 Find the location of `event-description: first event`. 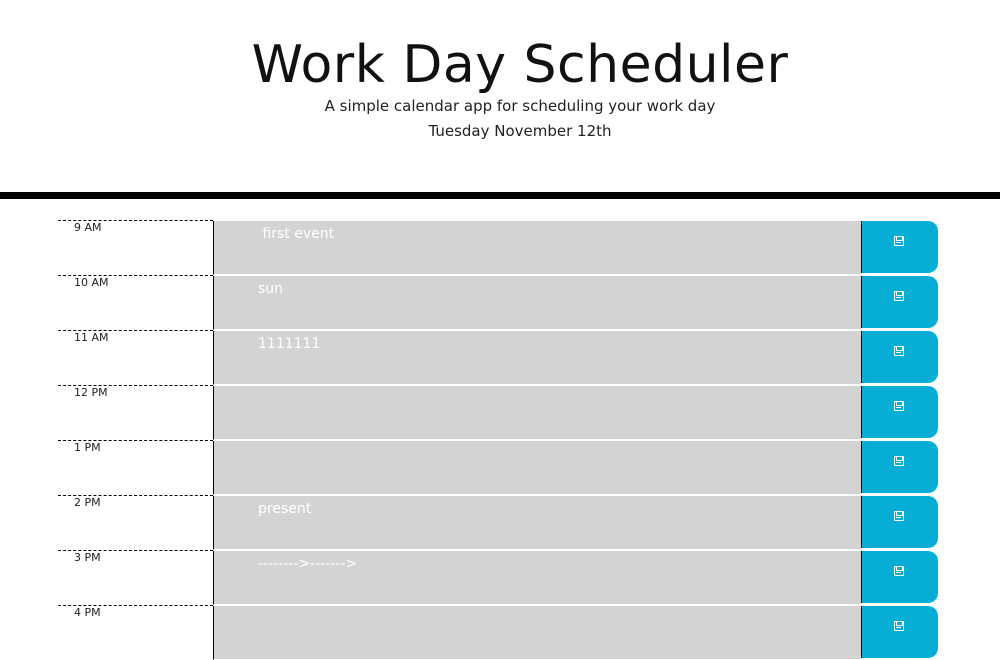

event-description: first event is located at coordinates (537, 248).